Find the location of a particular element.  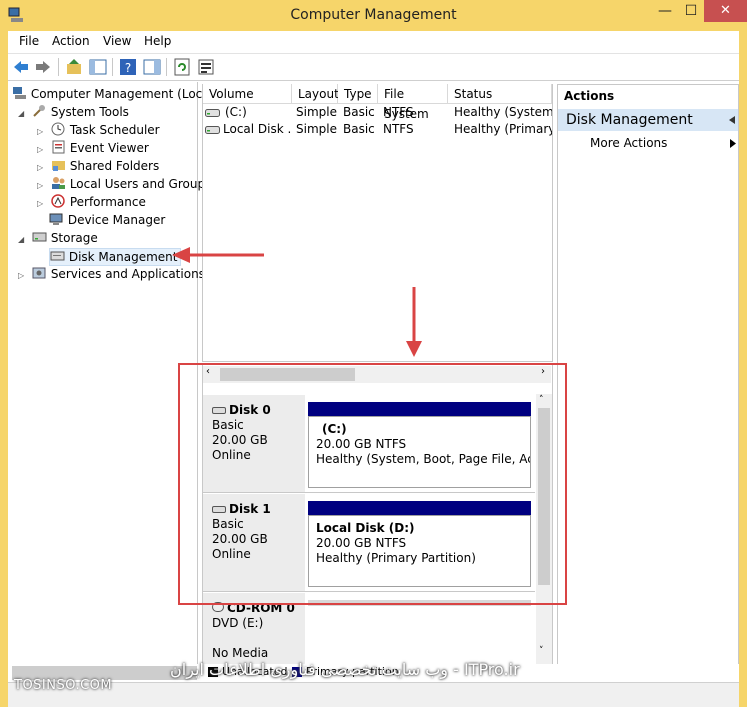

up-folder-icon is located at coordinates (74, 67).